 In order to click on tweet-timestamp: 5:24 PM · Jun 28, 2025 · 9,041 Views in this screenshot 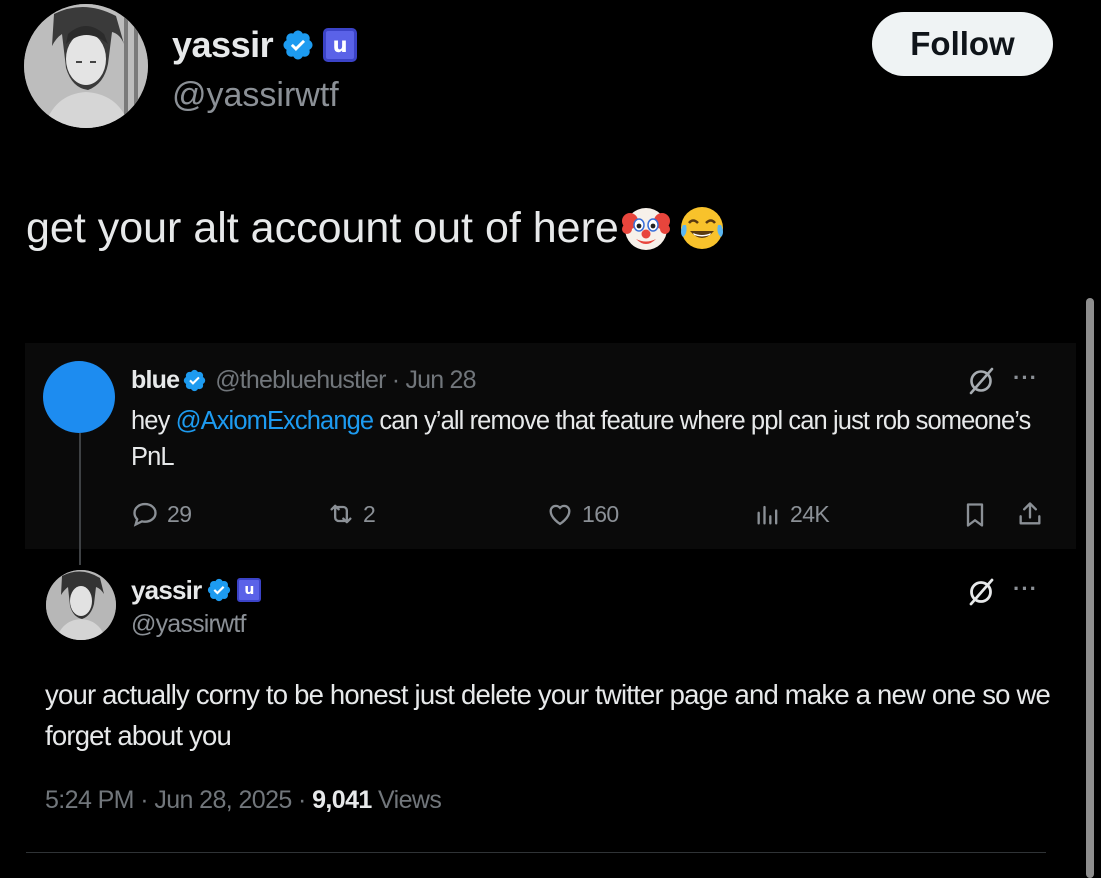, I will do `click(243, 800)`.